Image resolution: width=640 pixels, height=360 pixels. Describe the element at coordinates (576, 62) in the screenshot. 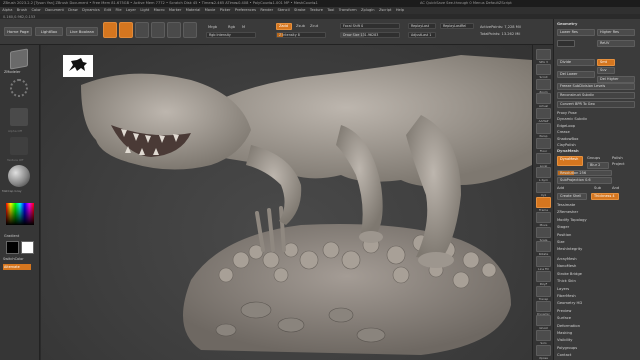

I see `divide-button: Divide` at that location.